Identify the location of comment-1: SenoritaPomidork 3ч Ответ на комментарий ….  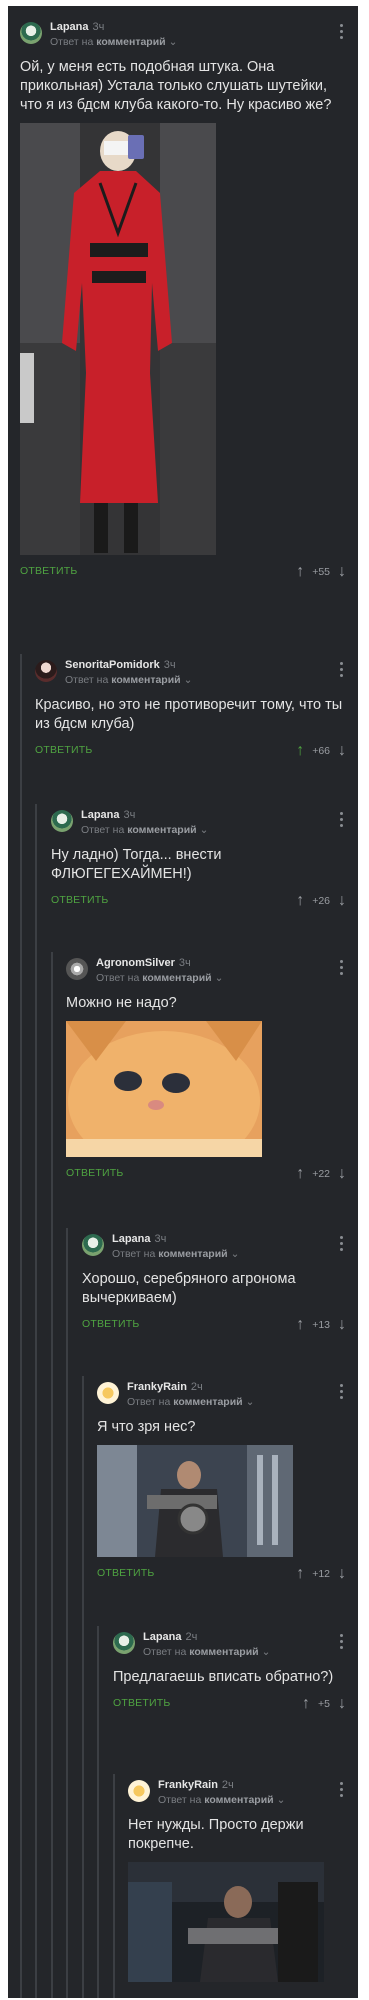
(190, 709).